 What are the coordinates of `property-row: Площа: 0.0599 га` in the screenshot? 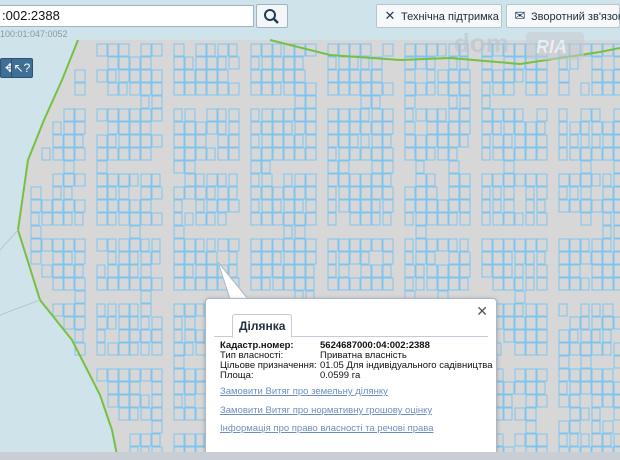 It's located at (356, 376).